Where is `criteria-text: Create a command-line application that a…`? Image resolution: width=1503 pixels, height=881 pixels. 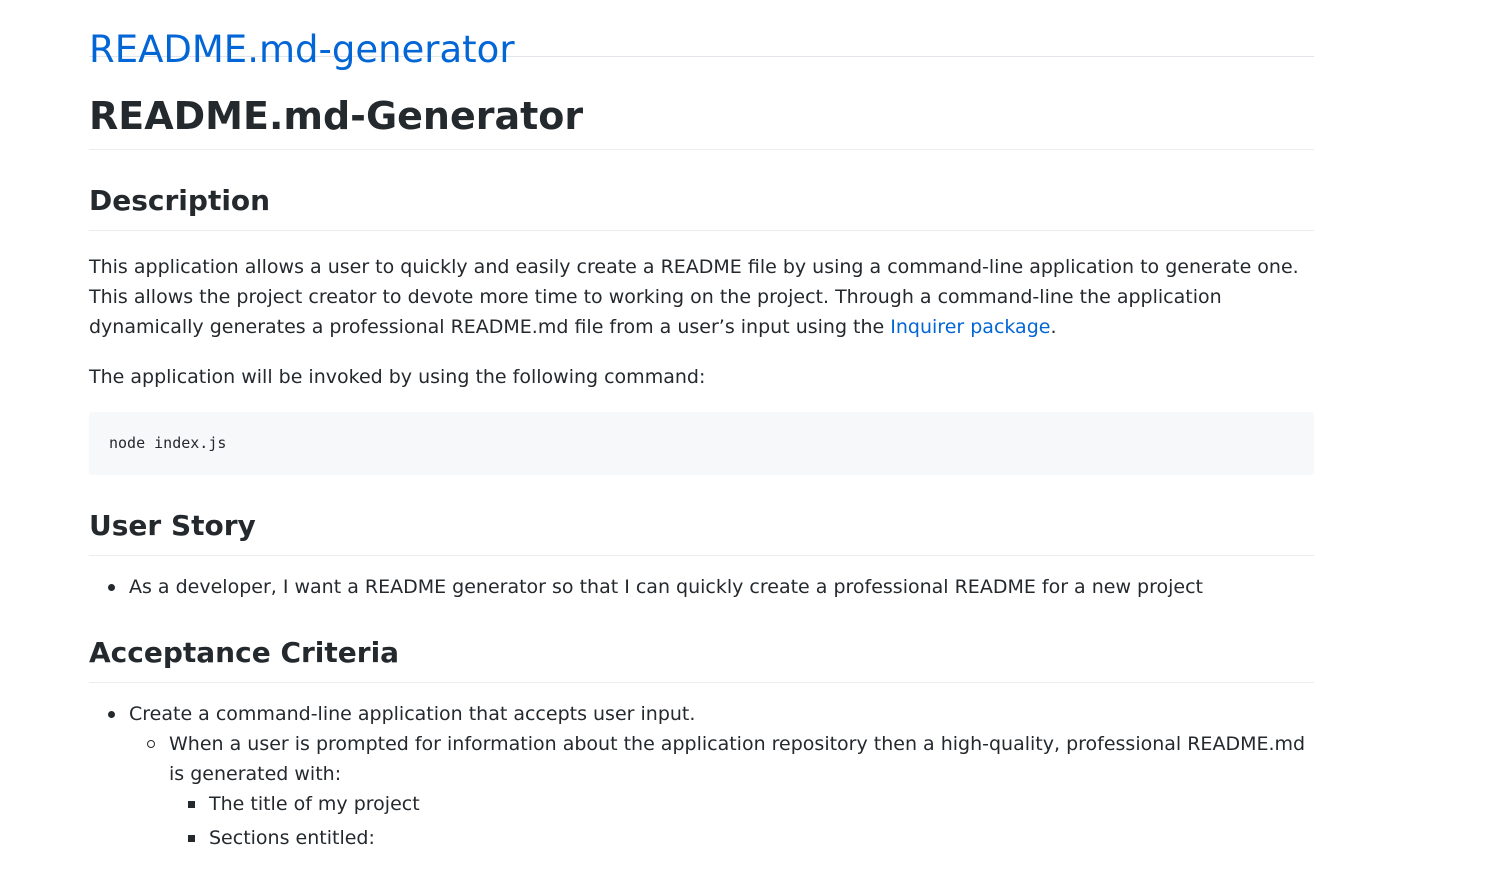 criteria-text: Create a command-line application that a… is located at coordinates (412, 714).